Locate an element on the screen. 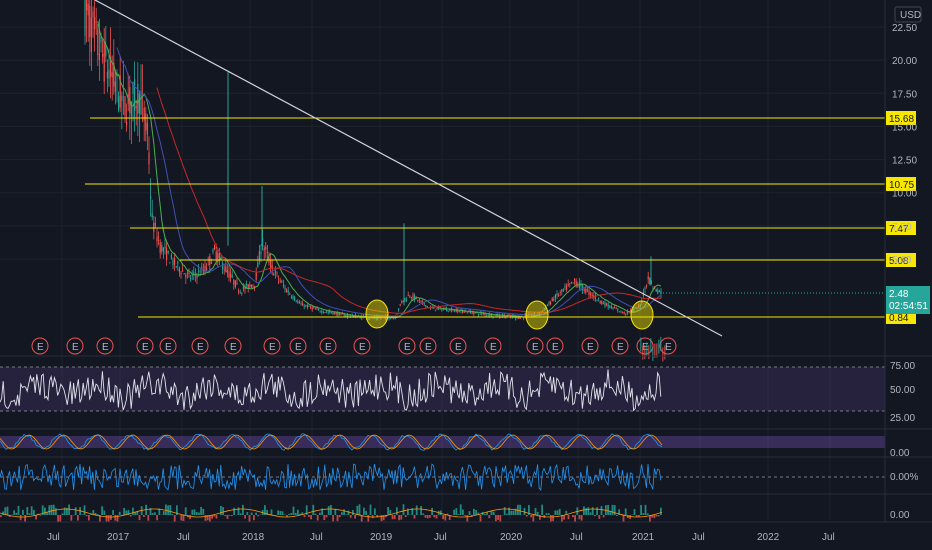 This screenshot has height=550, width=932. pct-tick: 0.00% is located at coordinates (904, 477).